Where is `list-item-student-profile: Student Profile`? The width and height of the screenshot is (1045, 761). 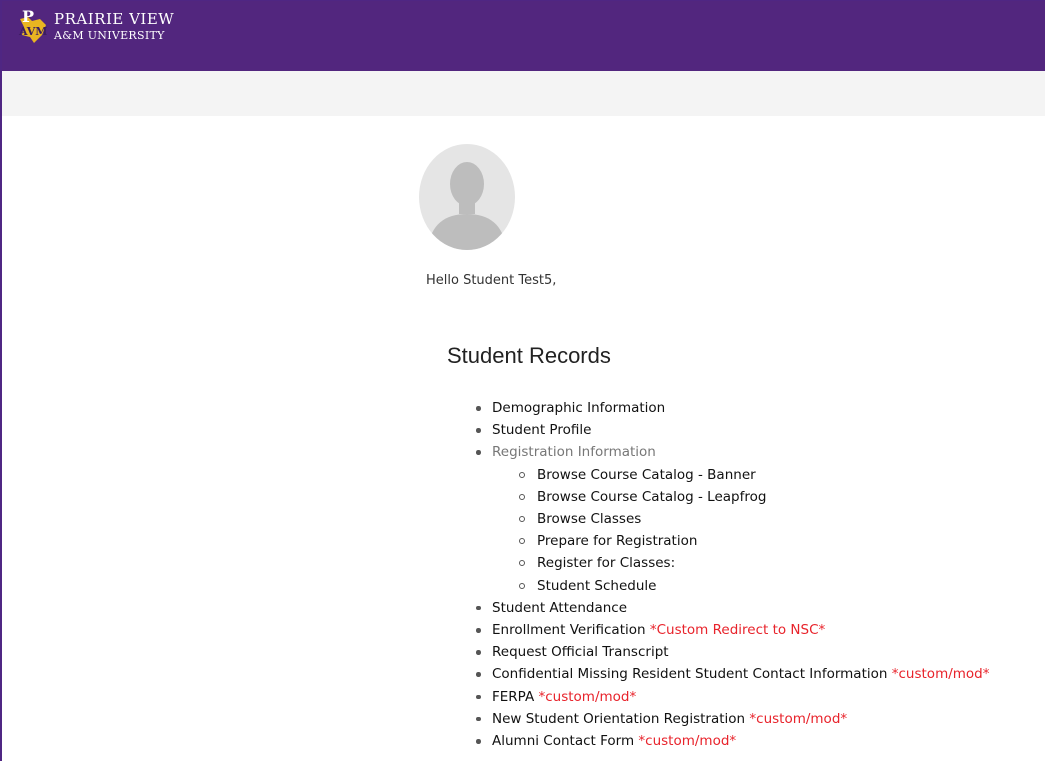
list-item-student-profile: Student Profile is located at coordinates (733, 430).